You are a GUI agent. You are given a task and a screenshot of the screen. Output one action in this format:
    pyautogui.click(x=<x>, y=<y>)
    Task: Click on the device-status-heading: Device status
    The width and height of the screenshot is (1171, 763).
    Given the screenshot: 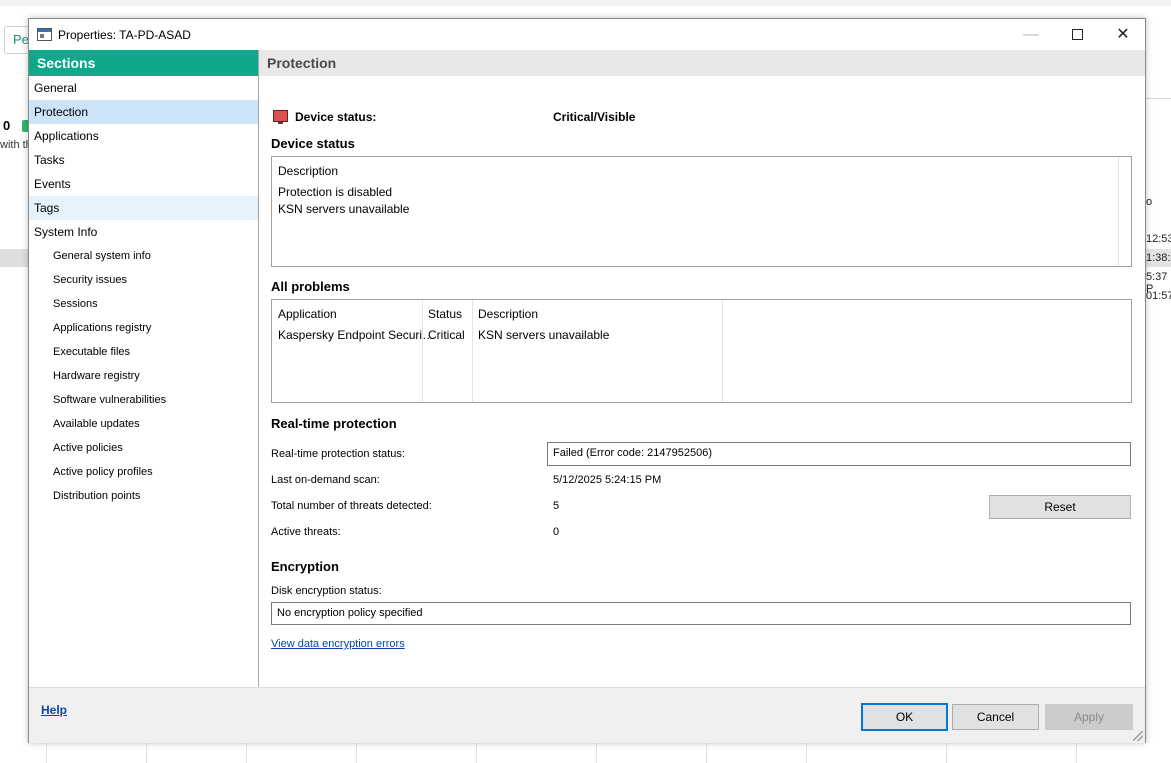 What is the action you would take?
    pyautogui.click(x=313, y=143)
    